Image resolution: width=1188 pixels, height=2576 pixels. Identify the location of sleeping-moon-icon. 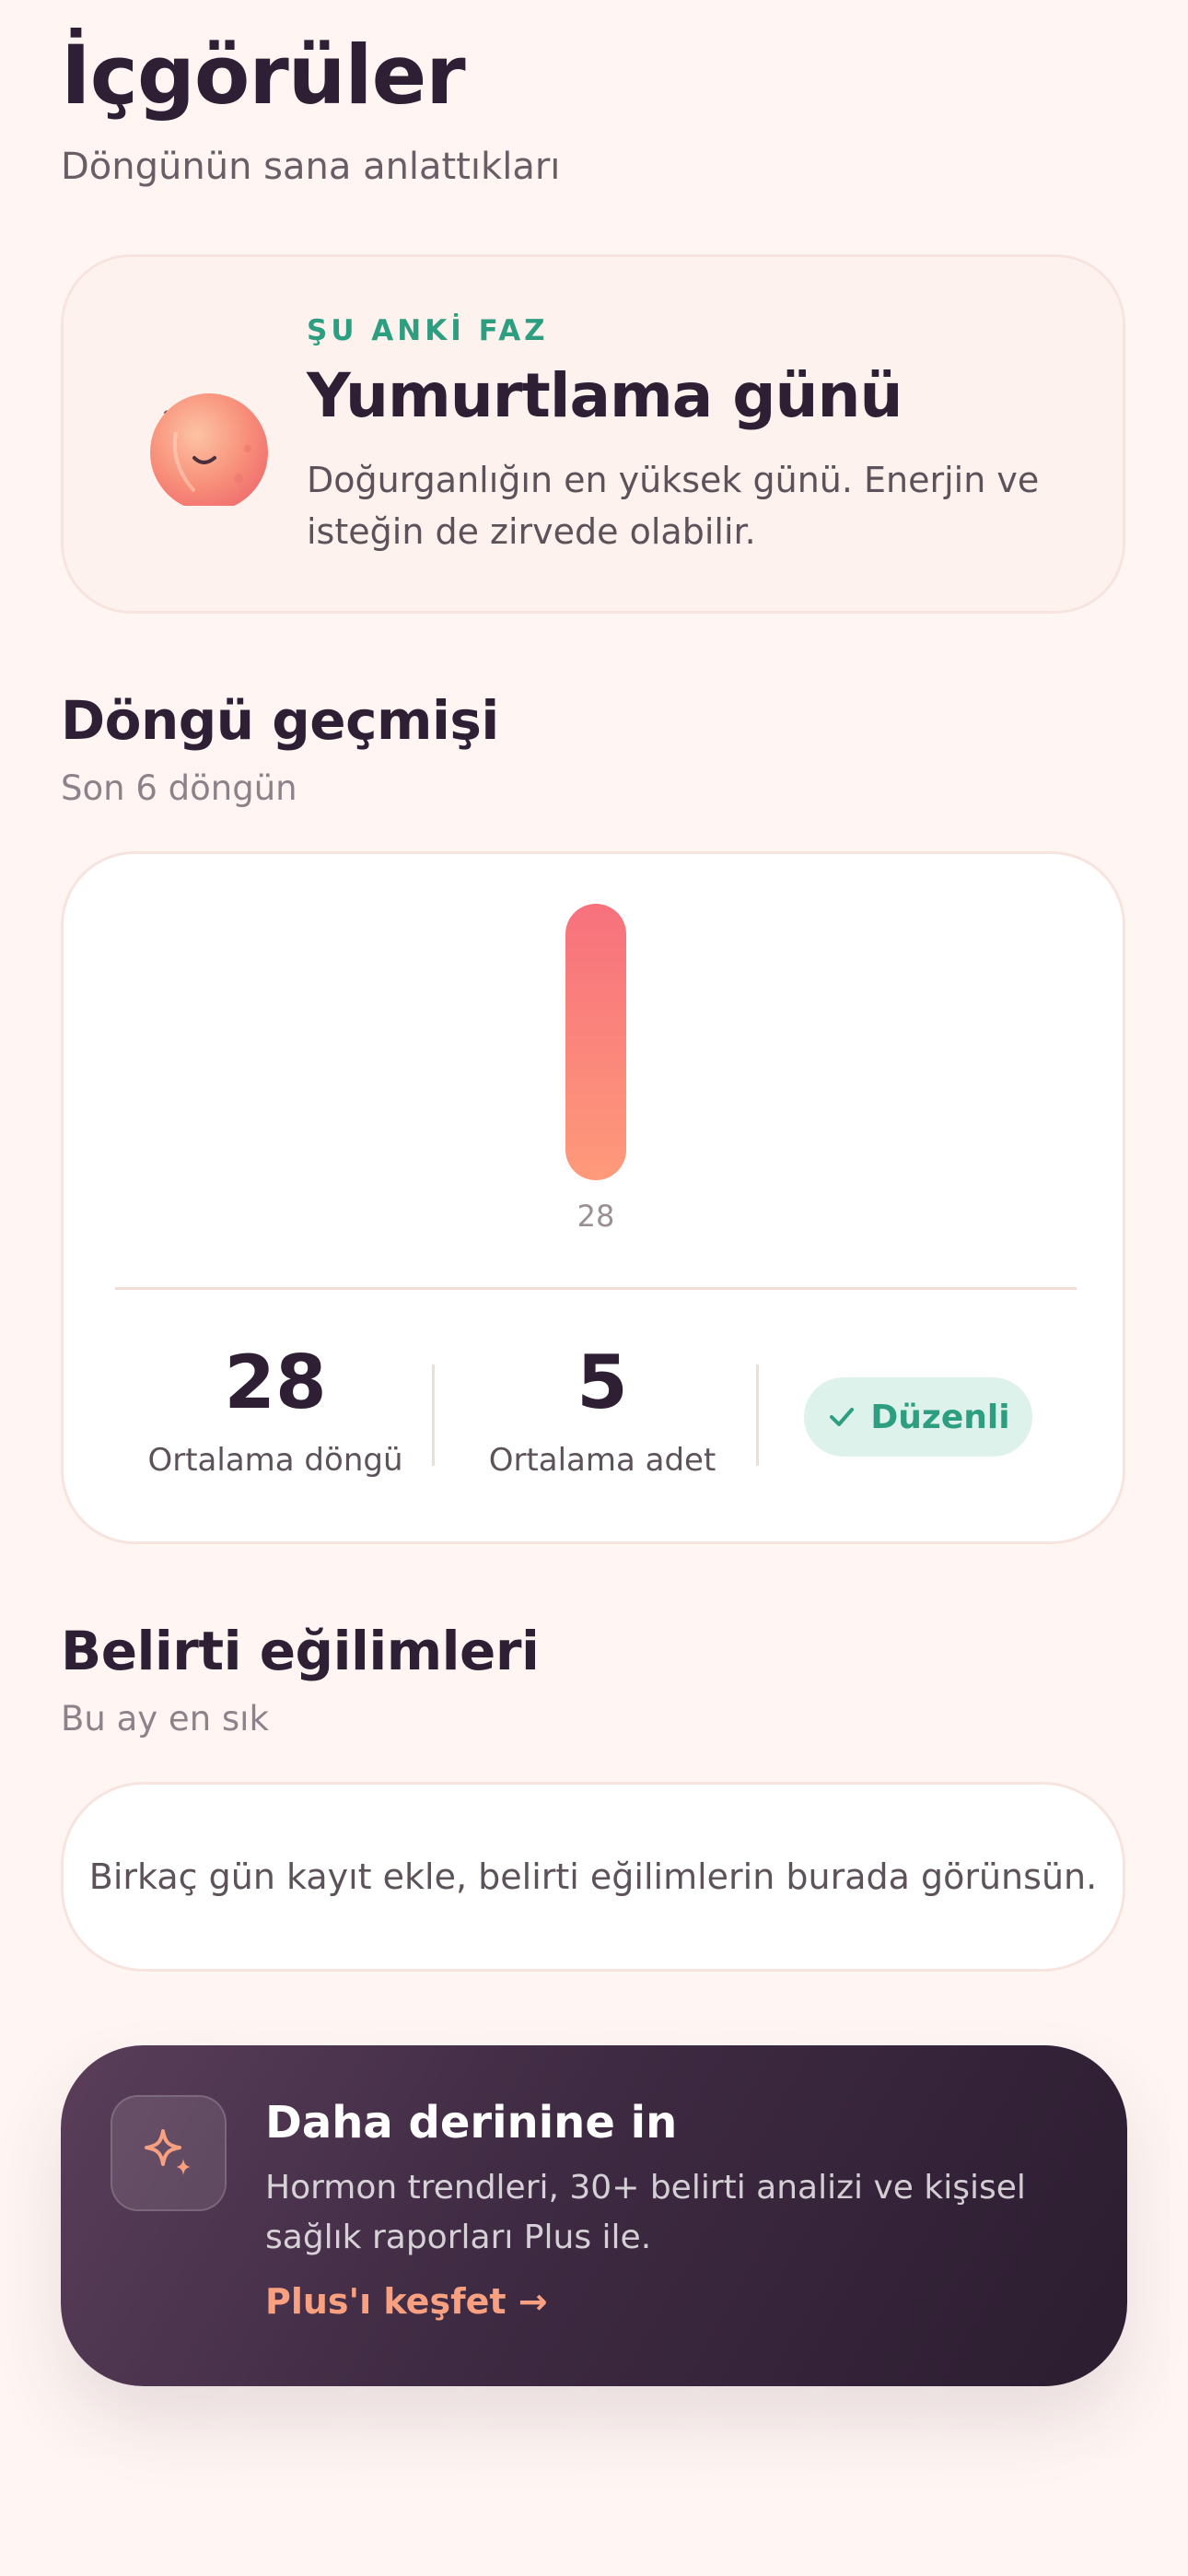
(192, 425).